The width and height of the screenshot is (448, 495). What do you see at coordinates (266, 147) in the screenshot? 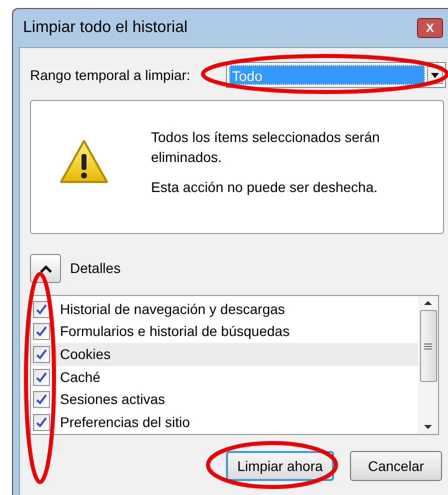
I see `warning-text: Todos los ítems seleccionados serán eliminados.` at bounding box center [266, 147].